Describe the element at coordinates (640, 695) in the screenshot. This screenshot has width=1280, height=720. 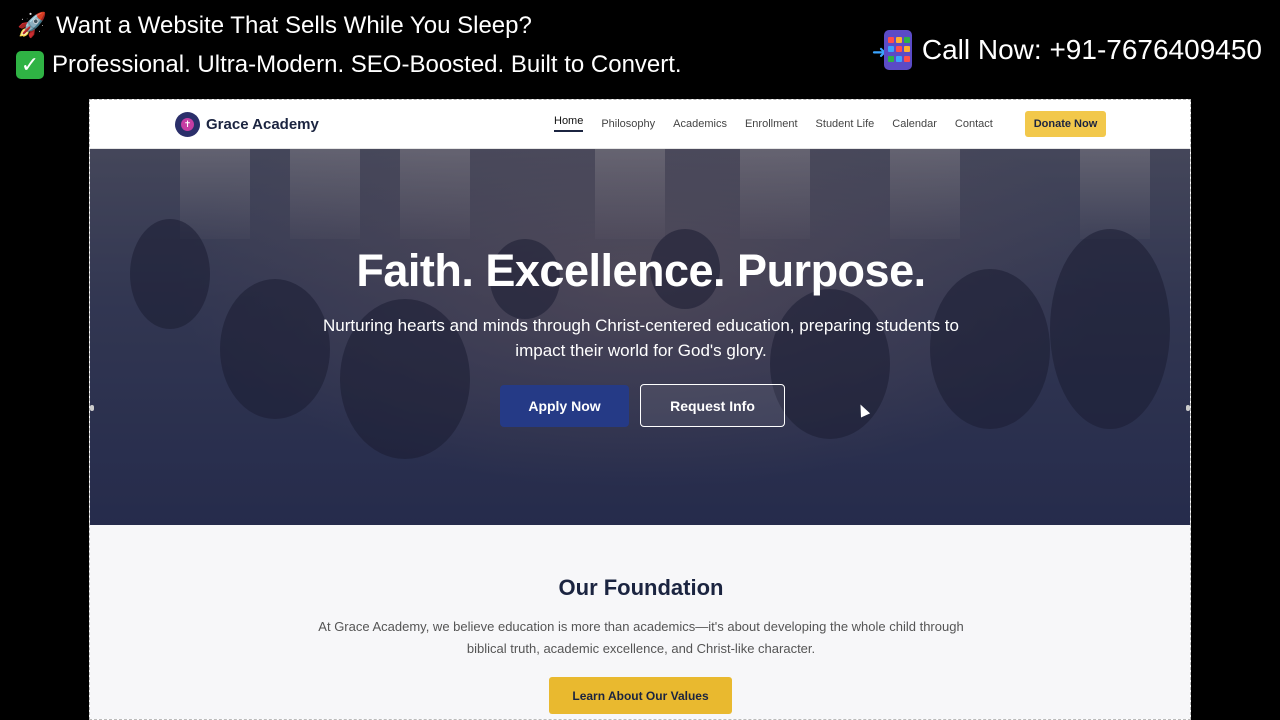
I see `learn-values-button: Learn About Our Values` at that location.